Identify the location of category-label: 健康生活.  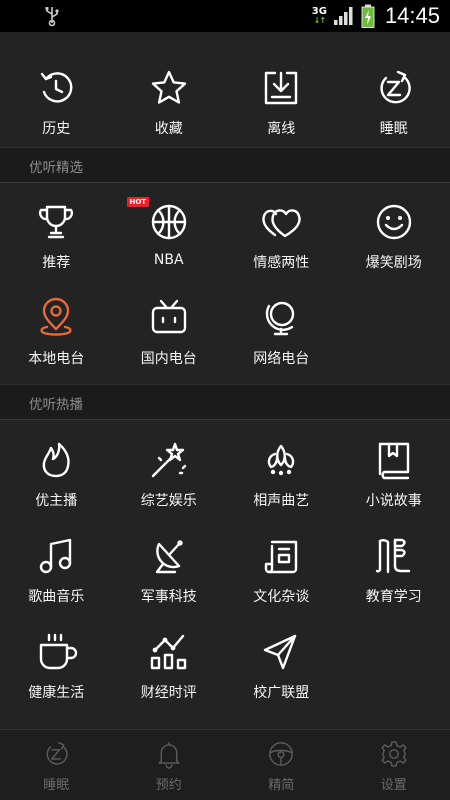
(56, 693).